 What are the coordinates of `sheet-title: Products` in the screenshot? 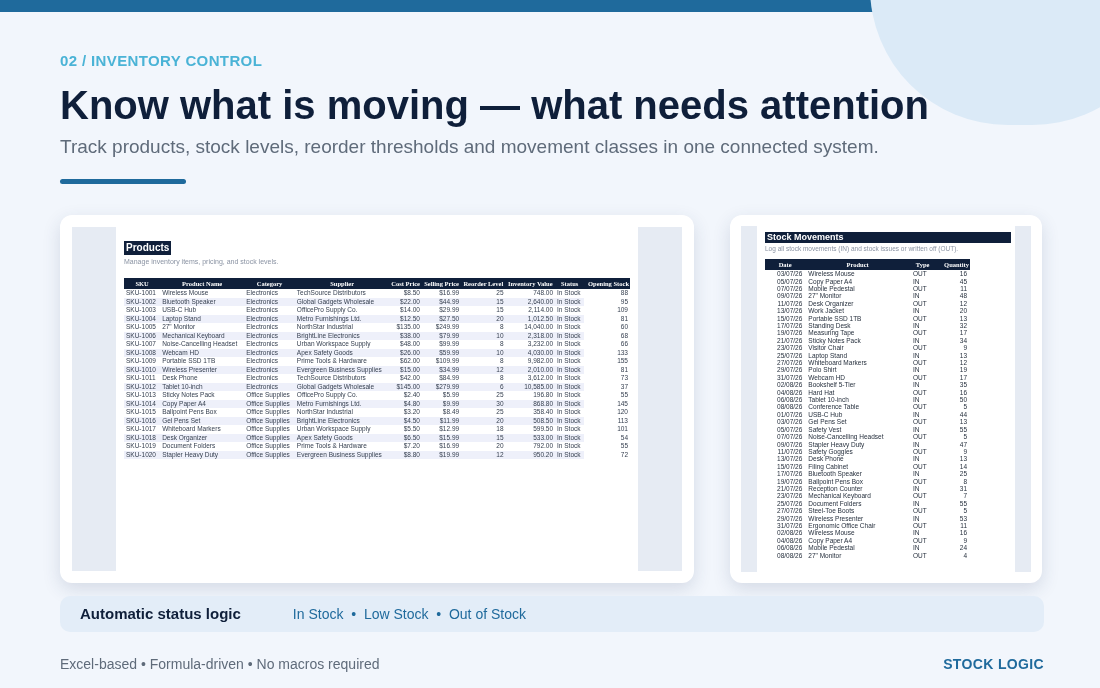 It's located at (148, 248).